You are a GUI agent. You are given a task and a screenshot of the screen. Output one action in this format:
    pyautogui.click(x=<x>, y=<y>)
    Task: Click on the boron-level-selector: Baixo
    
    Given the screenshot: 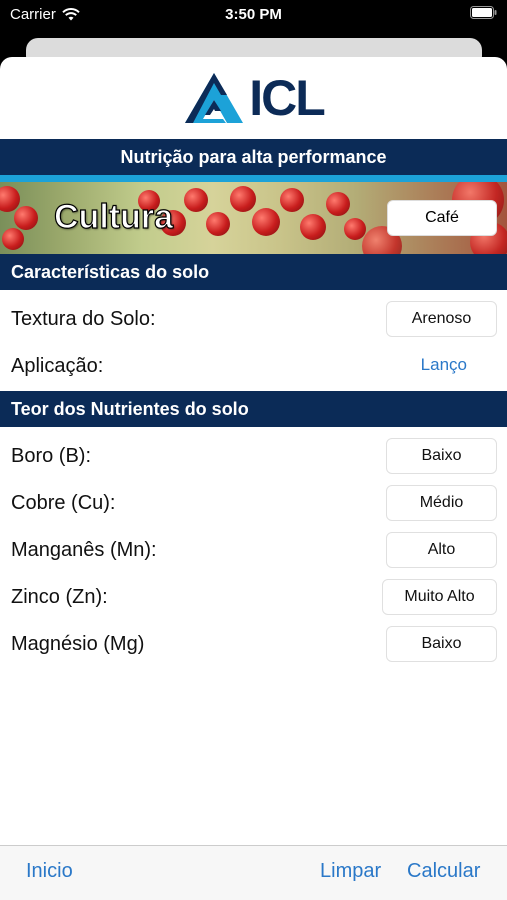 What is the action you would take?
    pyautogui.click(x=441, y=456)
    